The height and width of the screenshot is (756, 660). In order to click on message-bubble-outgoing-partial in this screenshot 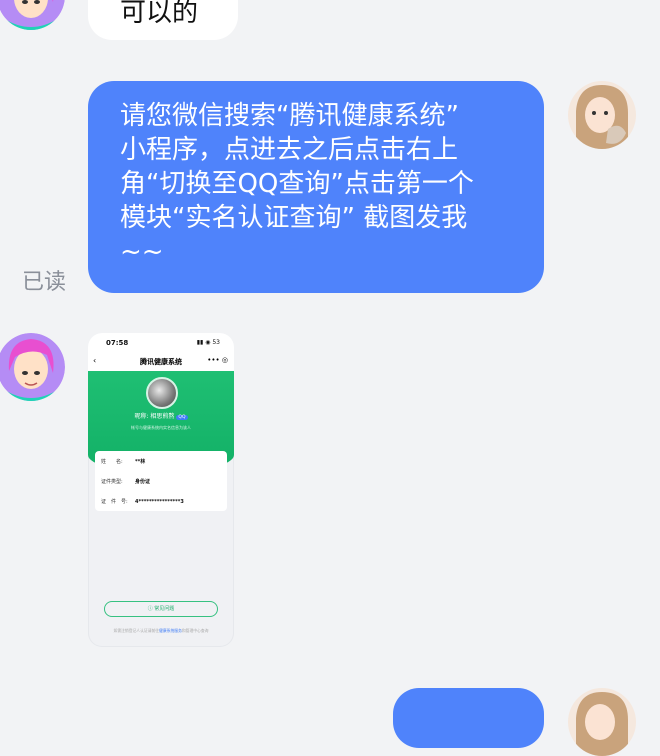, I will do `click(468, 718)`.